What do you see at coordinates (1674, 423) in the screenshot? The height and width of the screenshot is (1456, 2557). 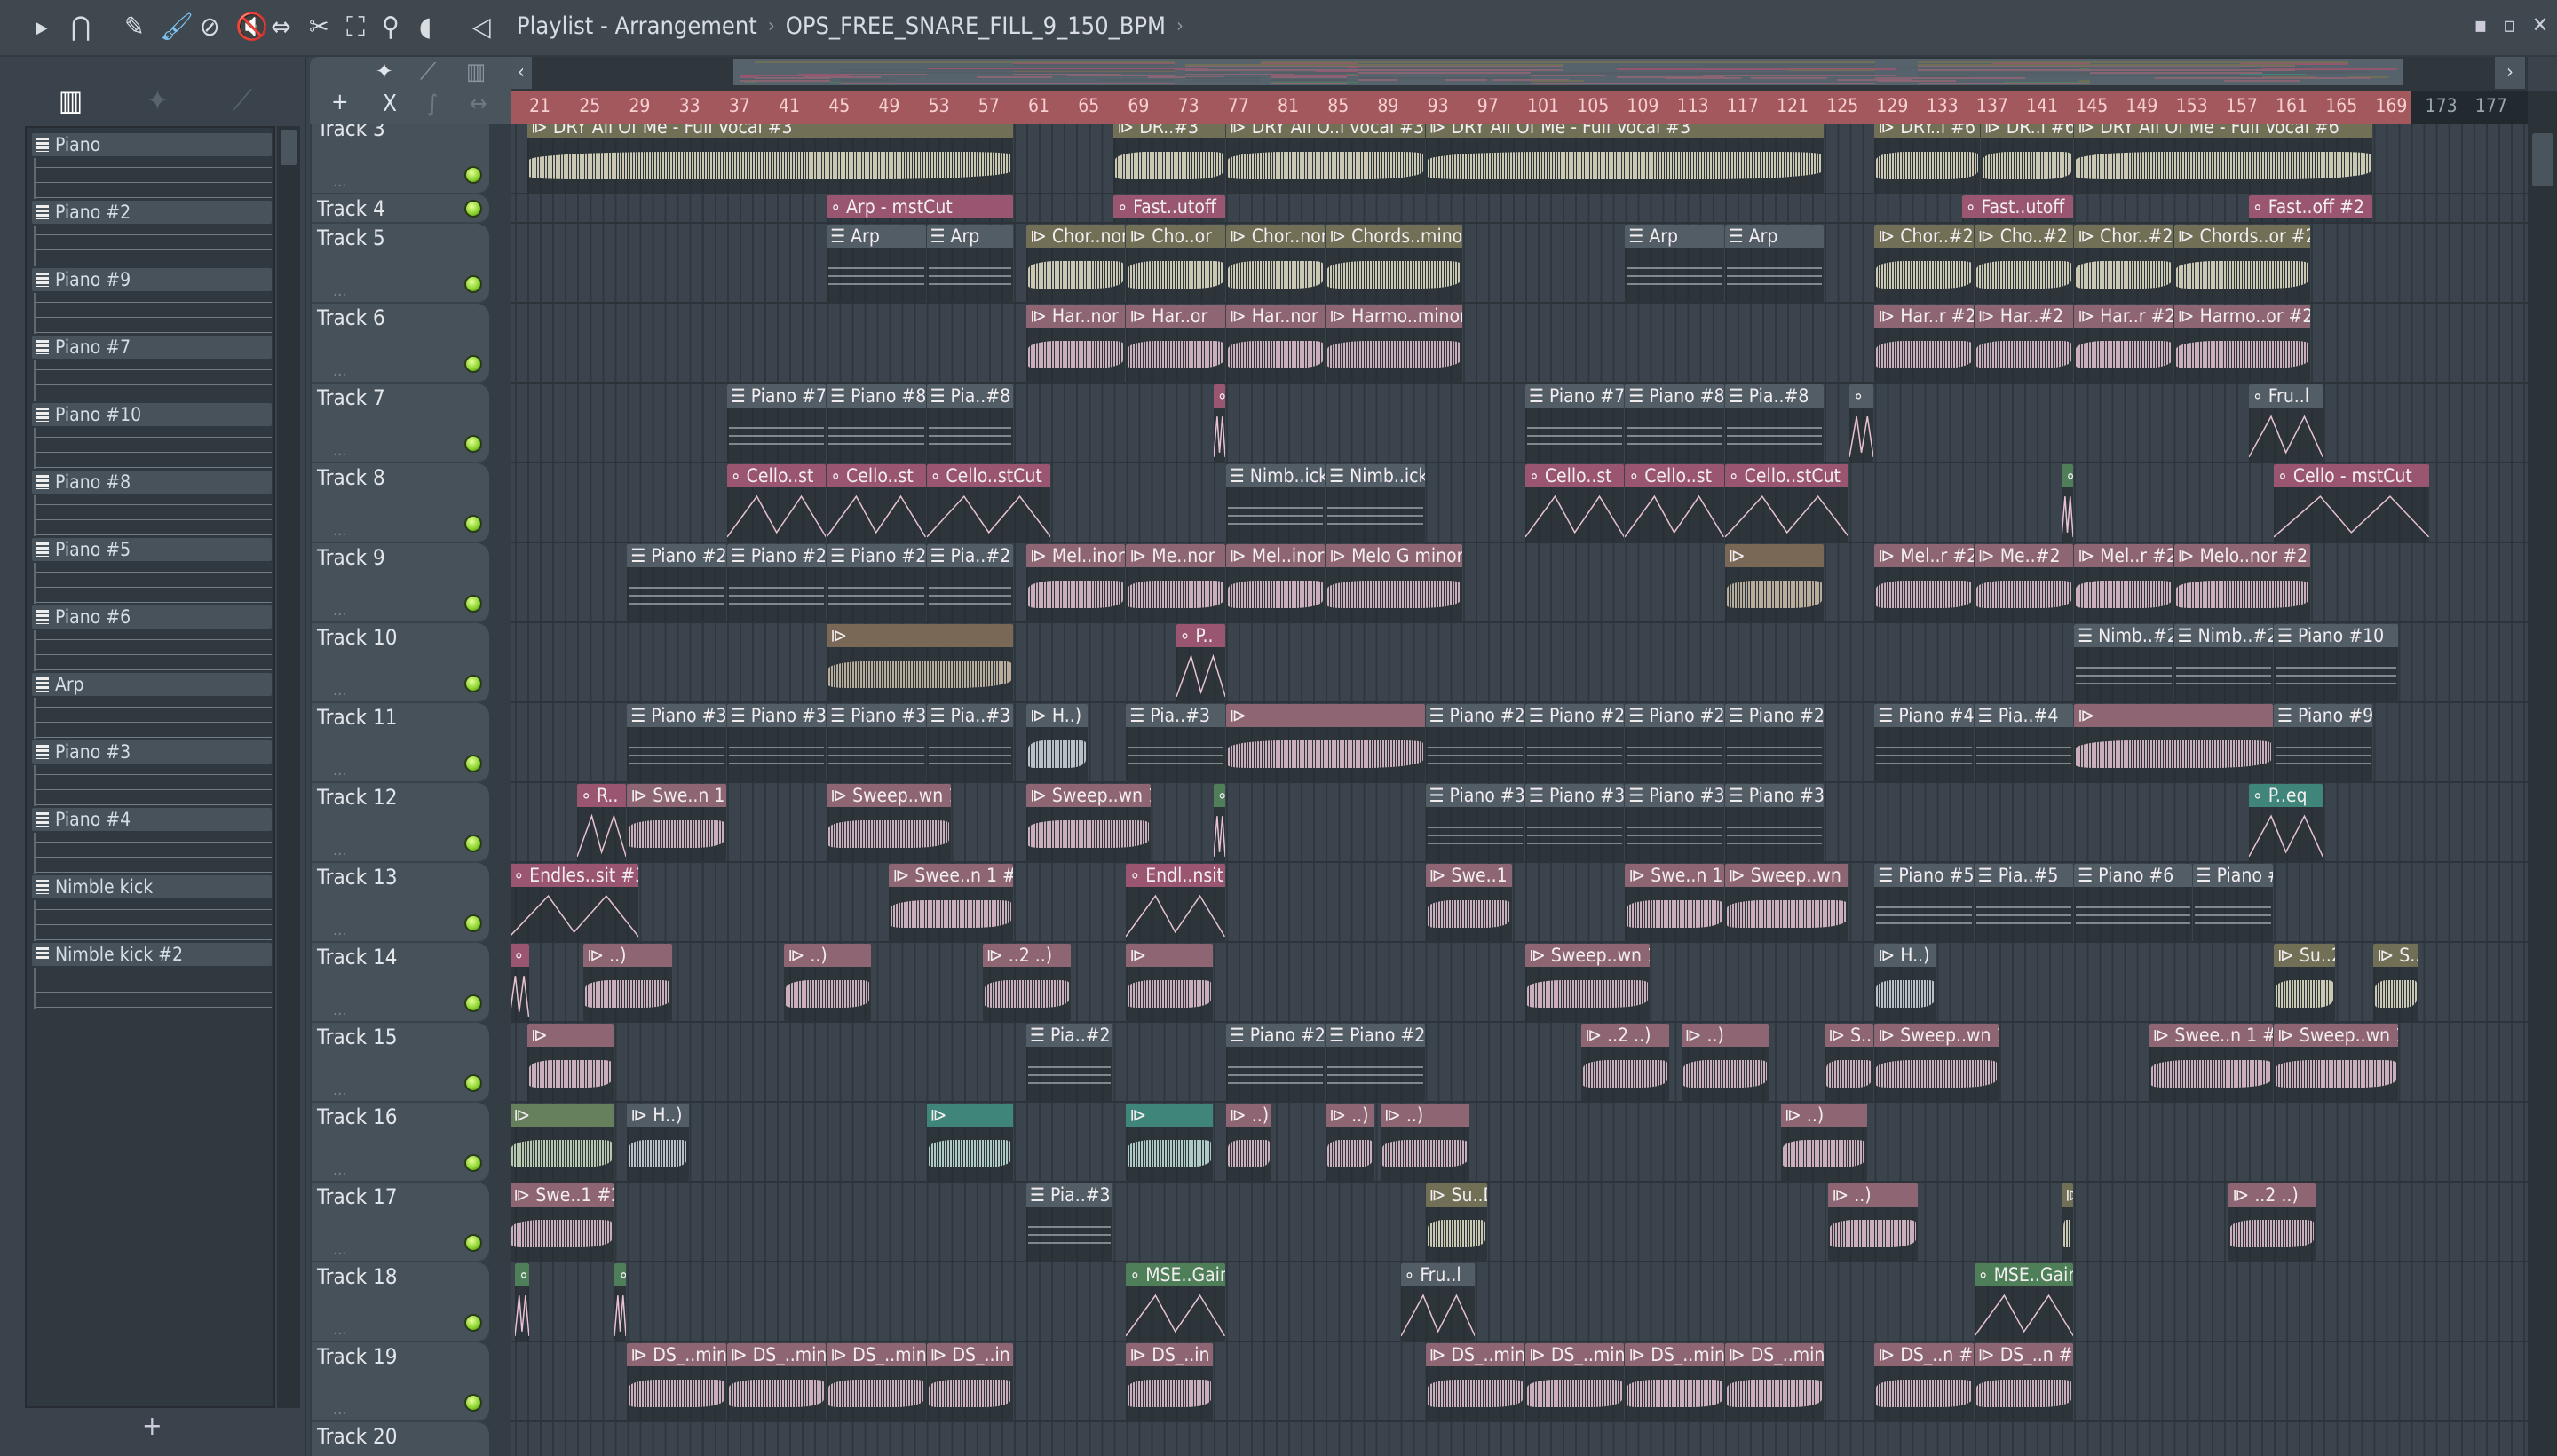 I see `pattern-clip: ☰ Piano #8` at bounding box center [1674, 423].